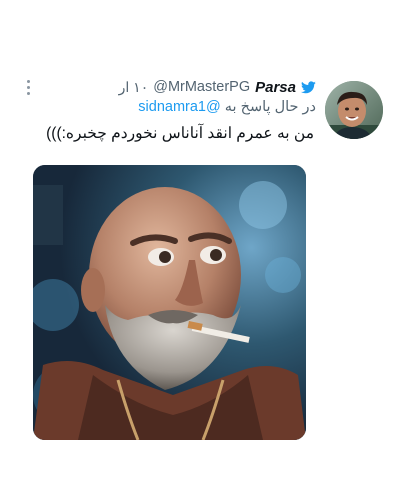 The image size is (400, 480). Describe the element at coordinates (179, 107) in the screenshot. I see `reply-mention-link: @sidnamra1` at that location.